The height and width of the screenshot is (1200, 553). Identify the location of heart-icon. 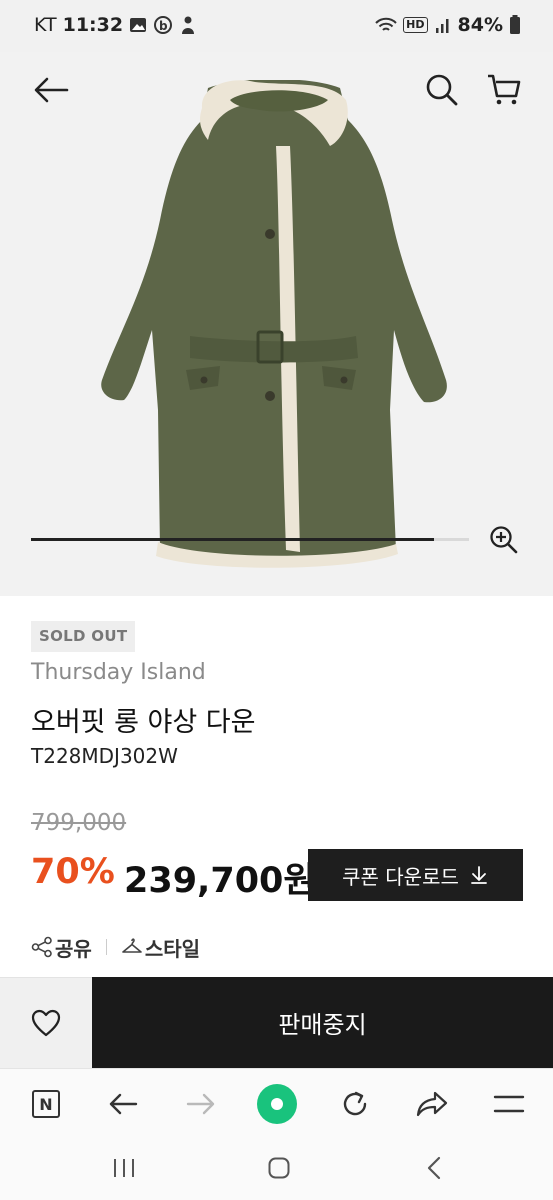
(46, 1023).